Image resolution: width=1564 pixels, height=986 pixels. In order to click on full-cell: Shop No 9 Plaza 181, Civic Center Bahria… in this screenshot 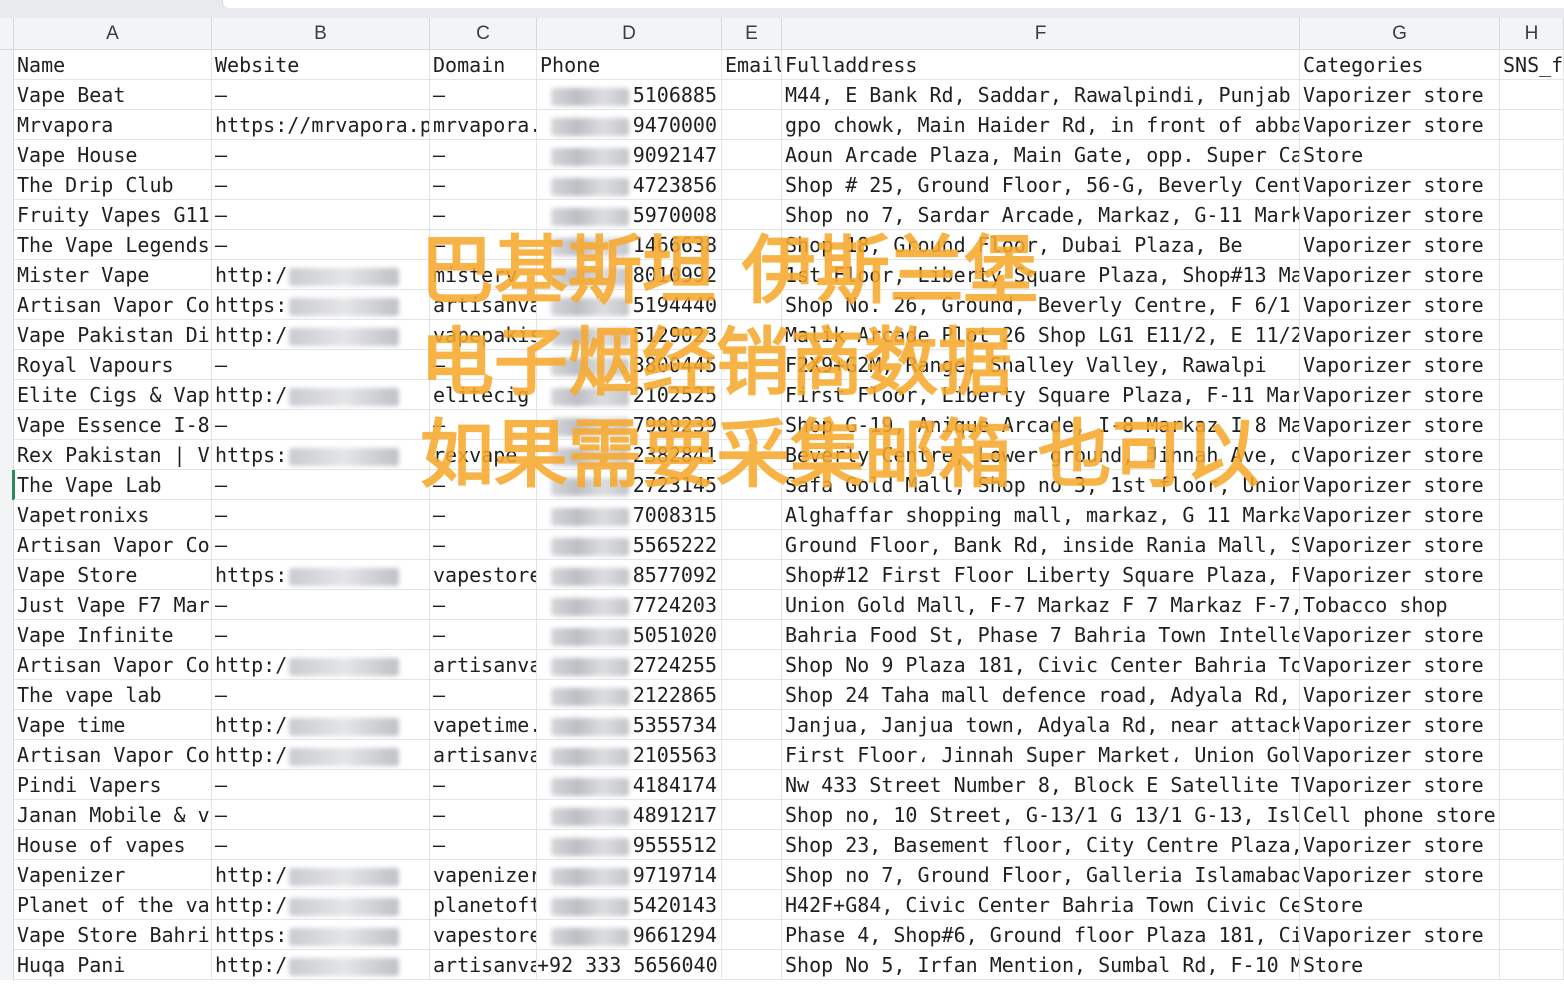, I will do `click(1041, 665)`.